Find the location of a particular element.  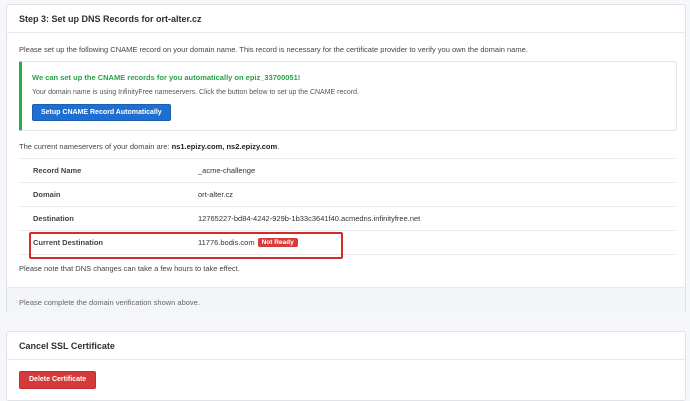

table-row: Domain ort-alter.cz is located at coordinates (347, 194).